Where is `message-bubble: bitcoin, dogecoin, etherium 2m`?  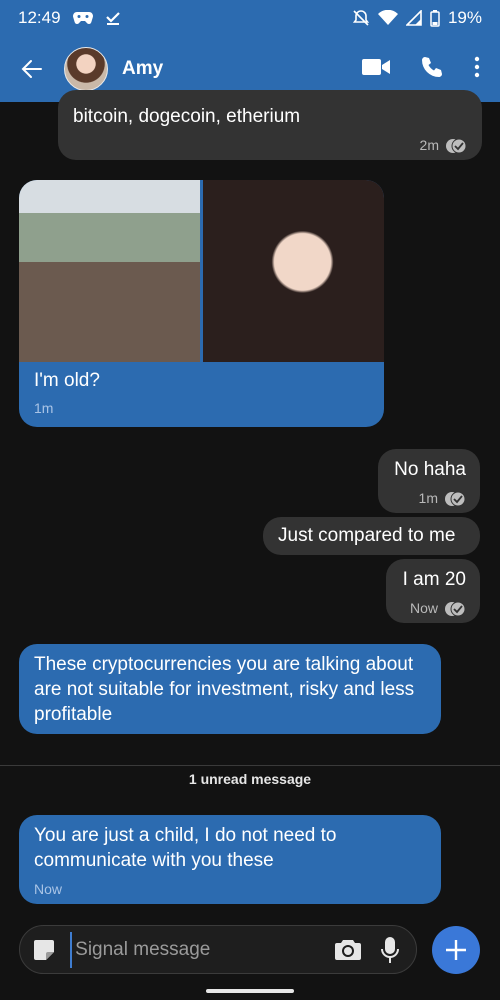 message-bubble: bitcoin, dogecoin, etherium 2m is located at coordinates (270, 125).